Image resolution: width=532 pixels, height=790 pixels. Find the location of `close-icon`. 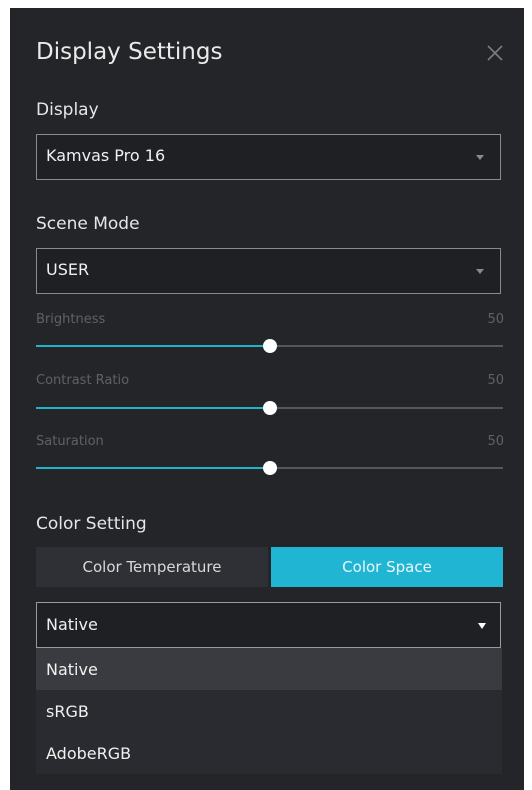

close-icon is located at coordinates (495, 53).